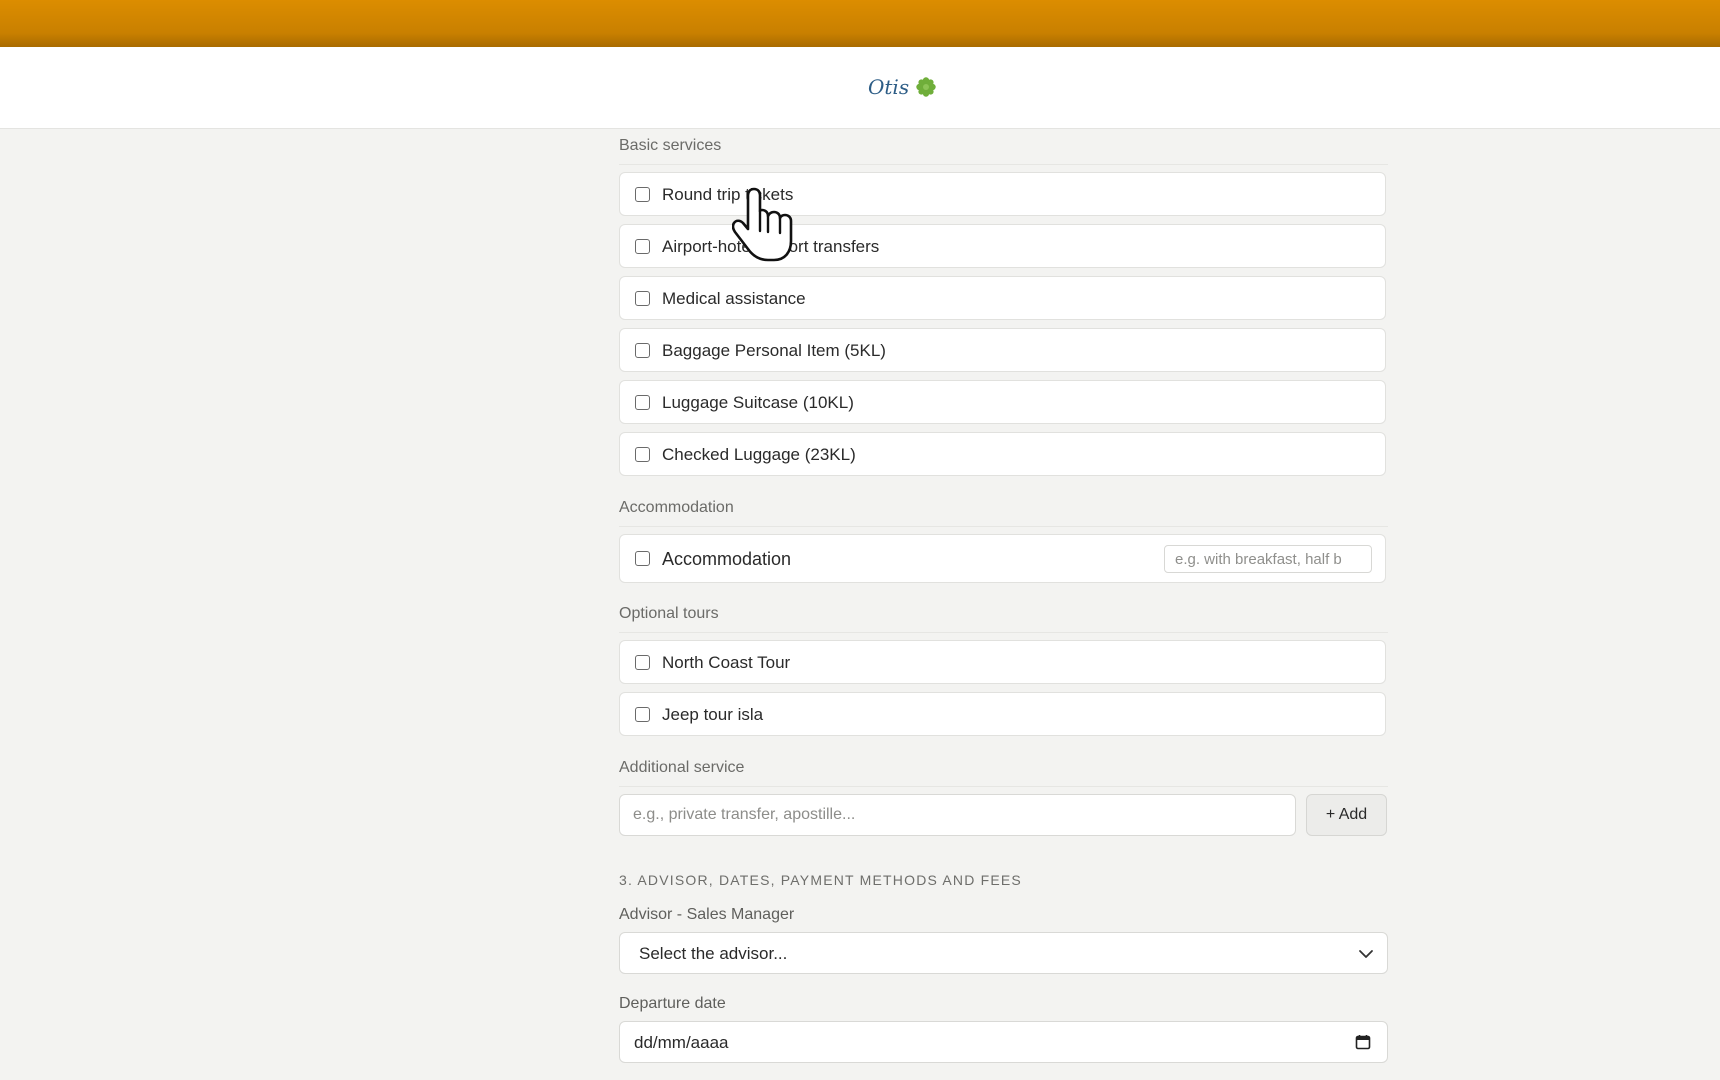  Describe the element at coordinates (860, 23) in the screenshot. I see `top-accent-bar` at that location.